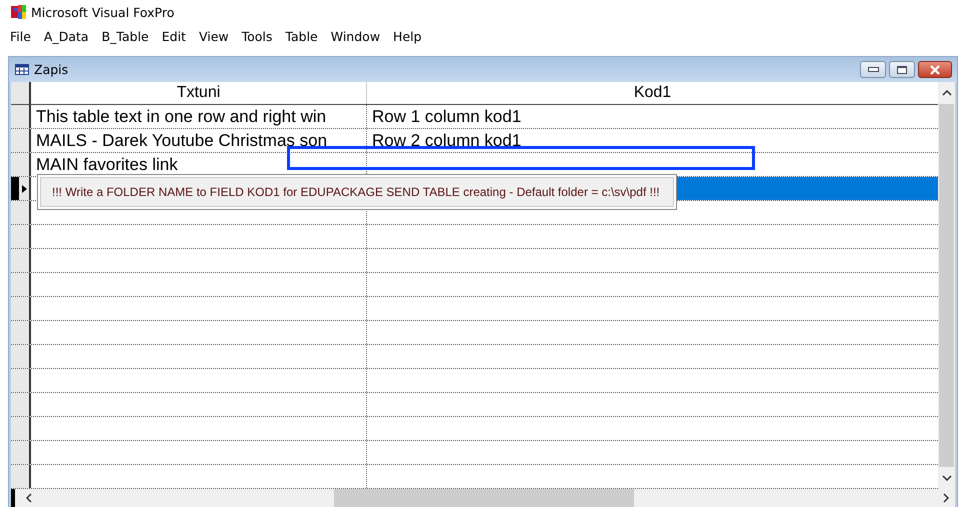 Image resolution: width=961 pixels, height=507 pixels. What do you see at coordinates (258, 36) in the screenshot?
I see `menu-item: Tools` at bounding box center [258, 36].